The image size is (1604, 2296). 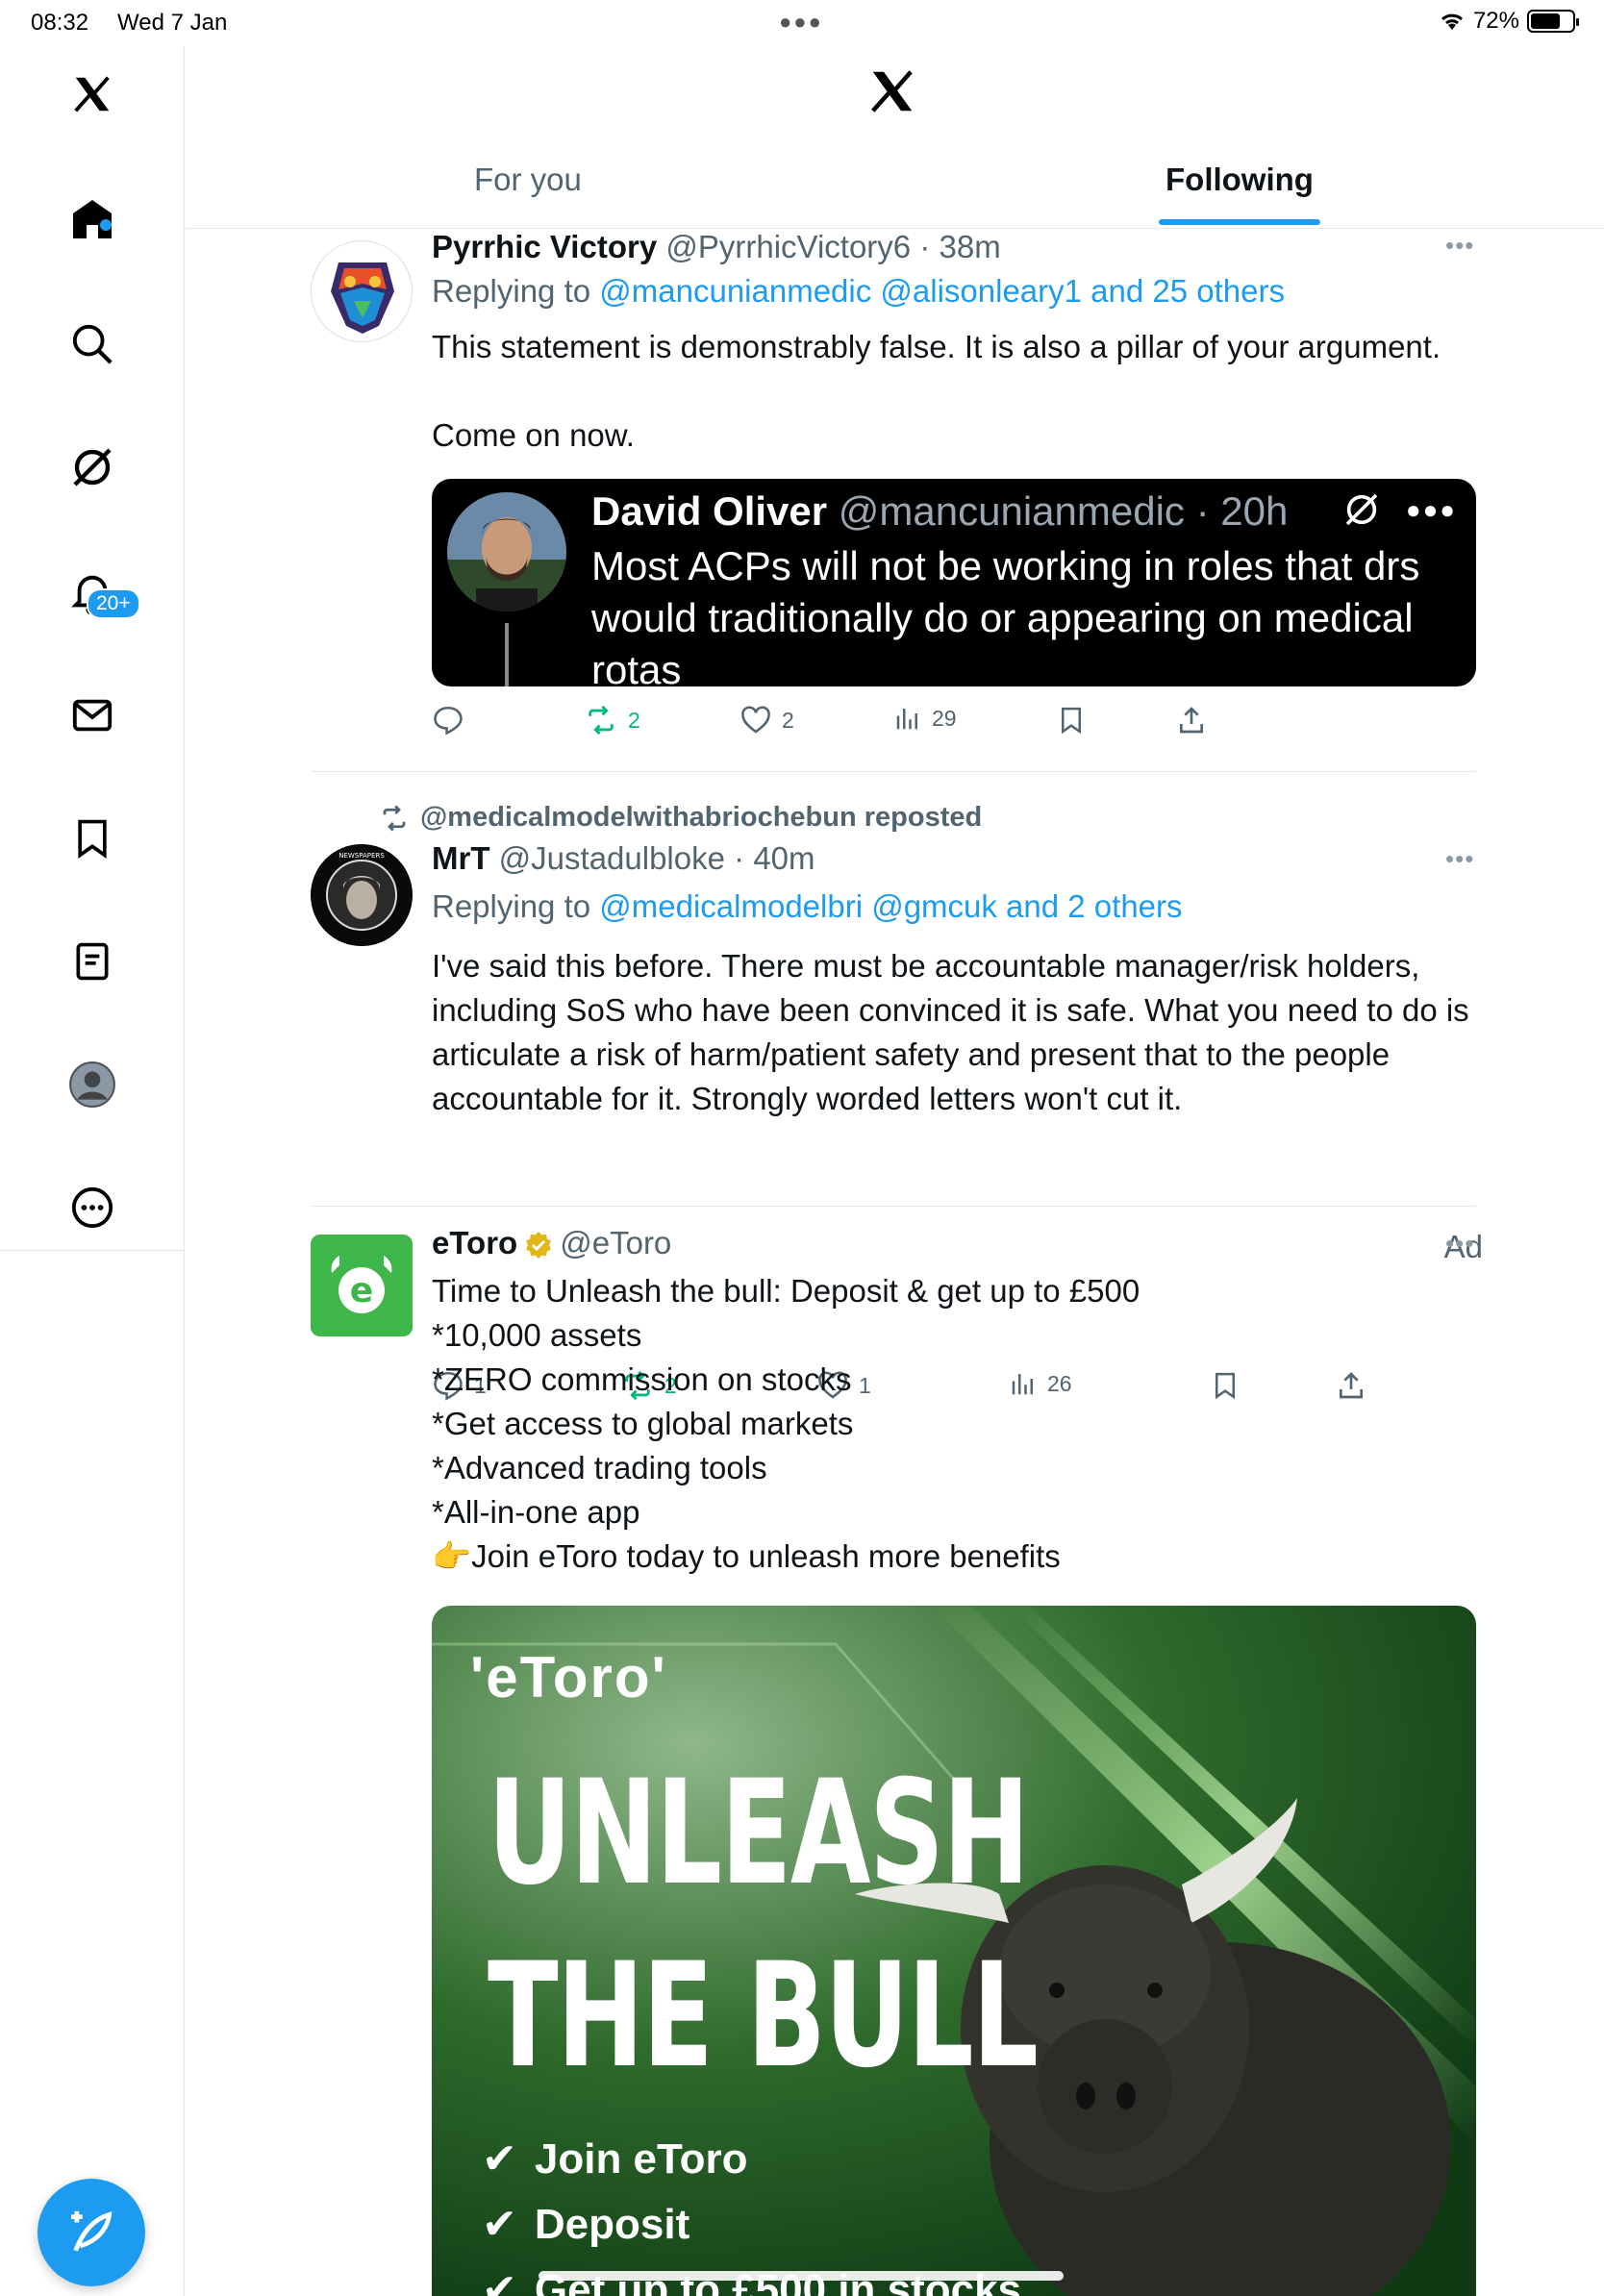 What do you see at coordinates (801, 2276) in the screenshot?
I see `home-indicator` at bounding box center [801, 2276].